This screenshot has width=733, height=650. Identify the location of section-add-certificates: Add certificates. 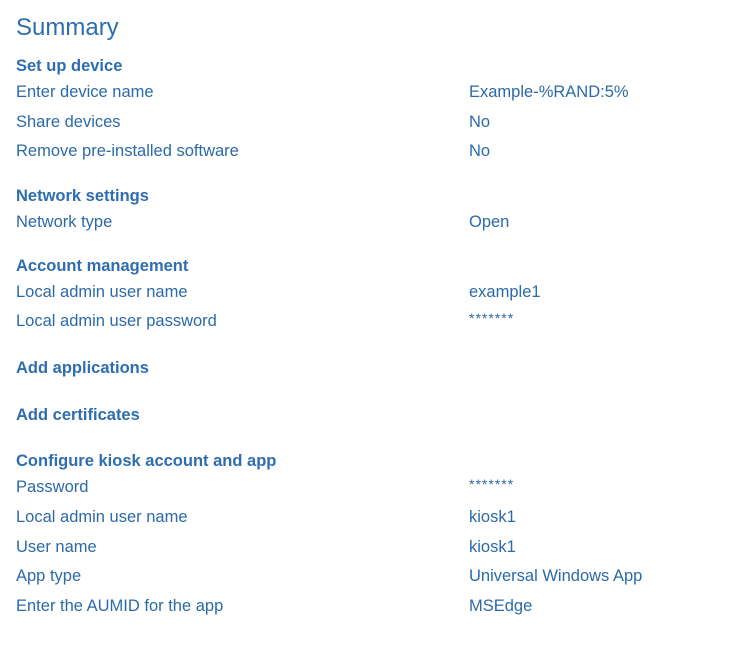
(374, 415).